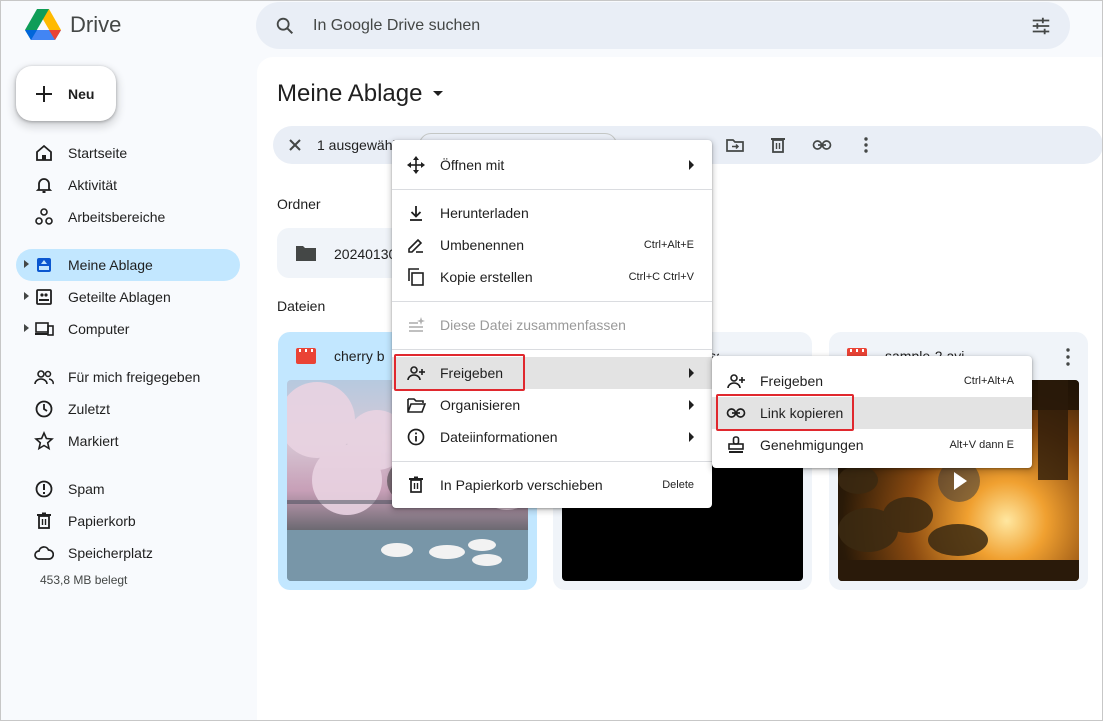  Describe the element at coordinates (1041, 26) in the screenshot. I see `search-options-icon` at that location.